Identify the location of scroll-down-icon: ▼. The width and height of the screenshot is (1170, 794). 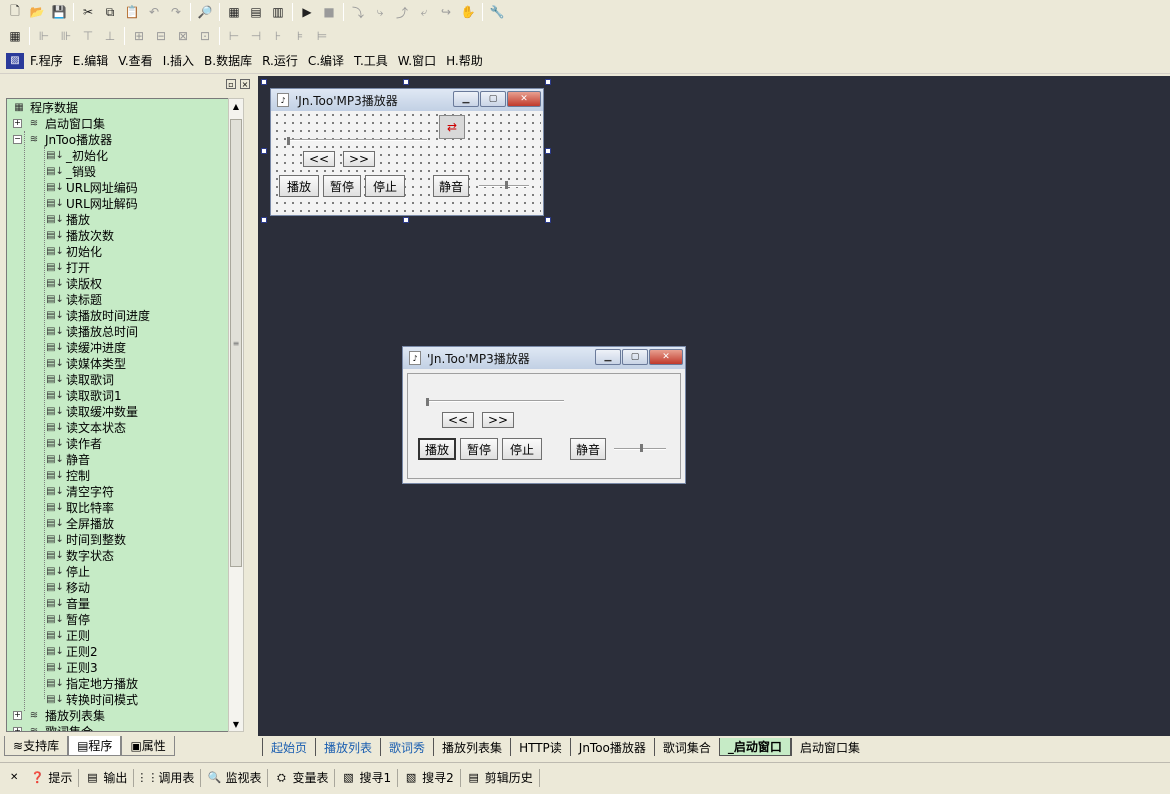
(236, 724).